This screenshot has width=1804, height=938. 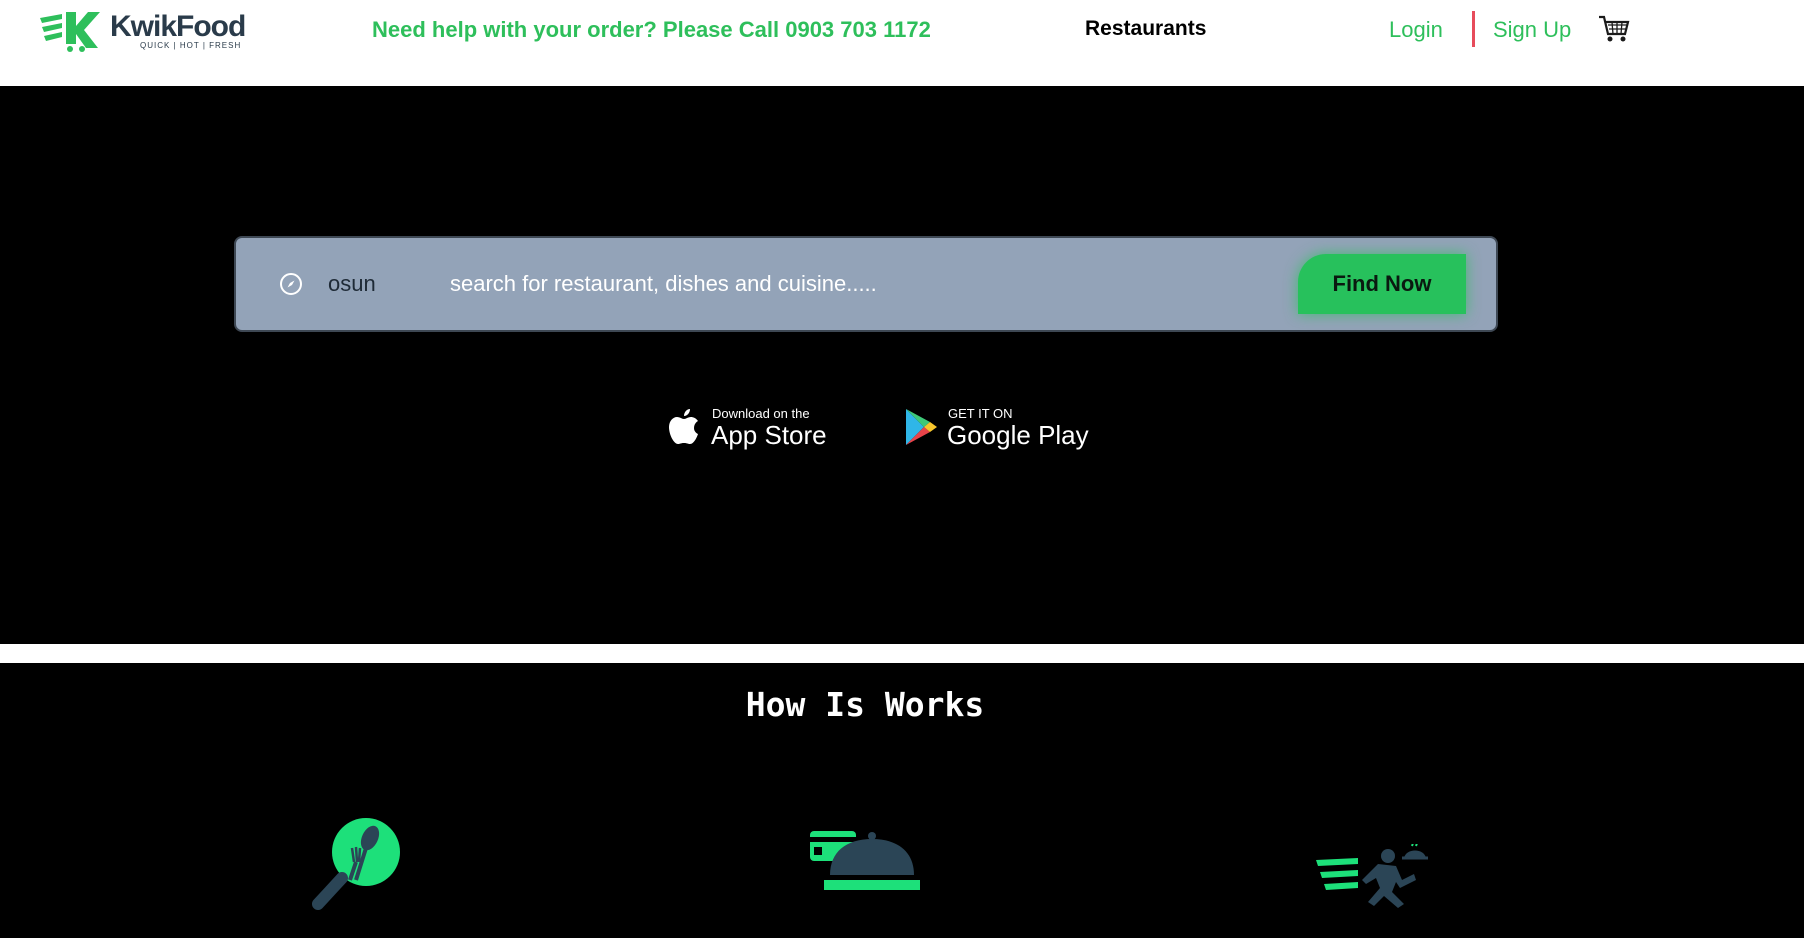 I want to click on cart-icon, so click(x=1614, y=29).